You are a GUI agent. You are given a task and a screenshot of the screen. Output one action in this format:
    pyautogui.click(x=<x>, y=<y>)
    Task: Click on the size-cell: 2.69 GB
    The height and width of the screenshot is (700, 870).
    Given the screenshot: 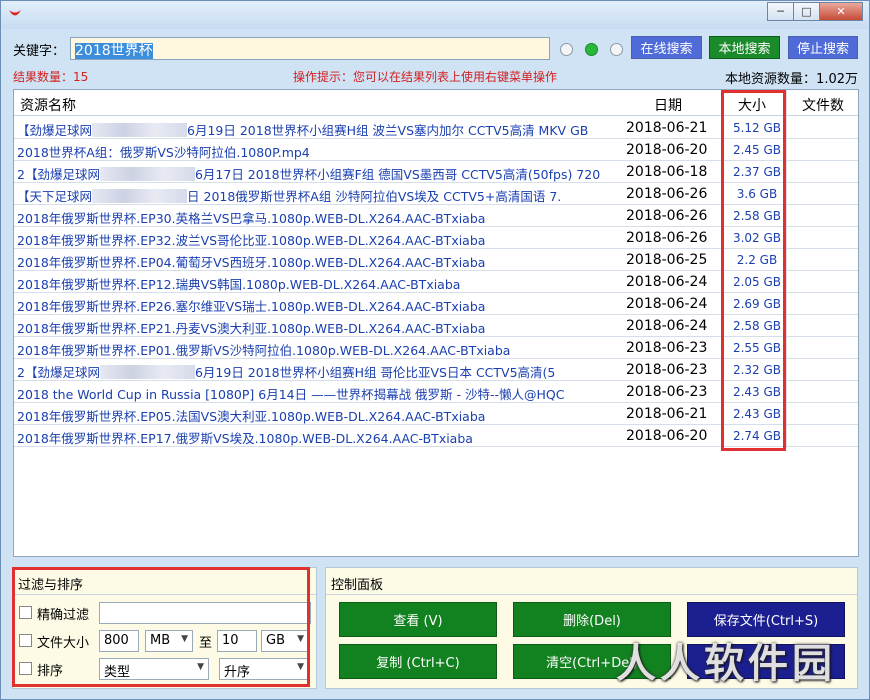 What is the action you would take?
    pyautogui.click(x=757, y=304)
    